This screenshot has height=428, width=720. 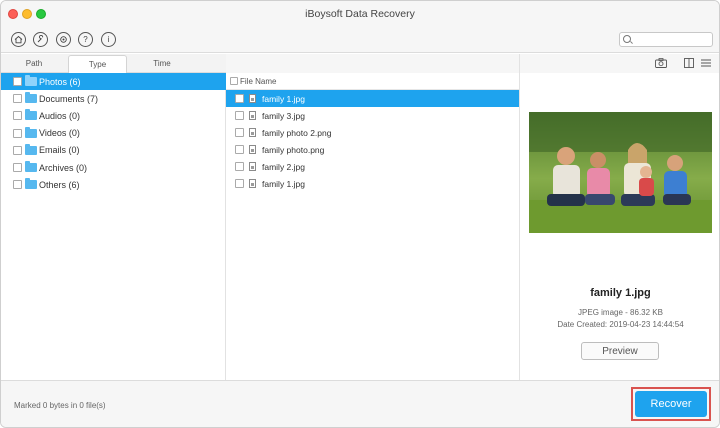 What do you see at coordinates (60, 405) in the screenshot?
I see `marked-status: Marked 0 bytes in 0 file(s)` at bounding box center [60, 405].